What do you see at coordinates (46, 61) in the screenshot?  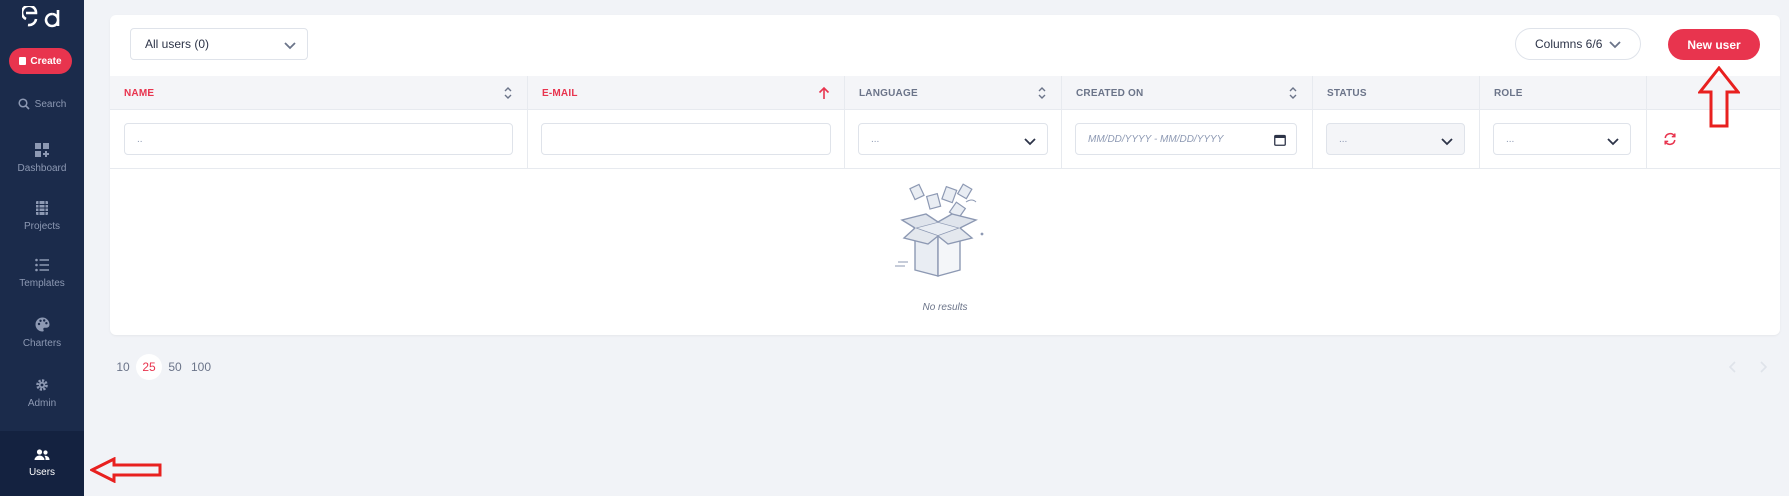 I see `create-button-label: Create` at bounding box center [46, 61].